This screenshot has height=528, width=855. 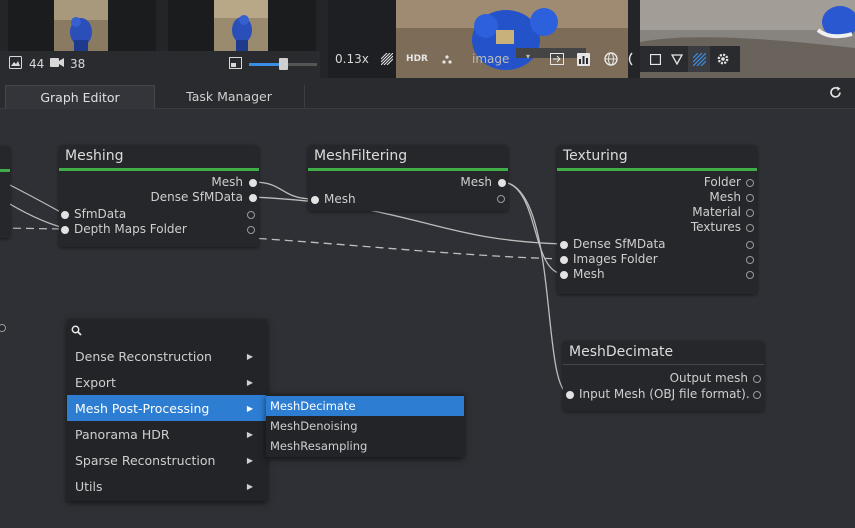 What do you see at coordinates (365, 406) in the screenshot?
I see `submenu-item-meshdecimate: MeshDecimate` at bounding box center [365, 406].